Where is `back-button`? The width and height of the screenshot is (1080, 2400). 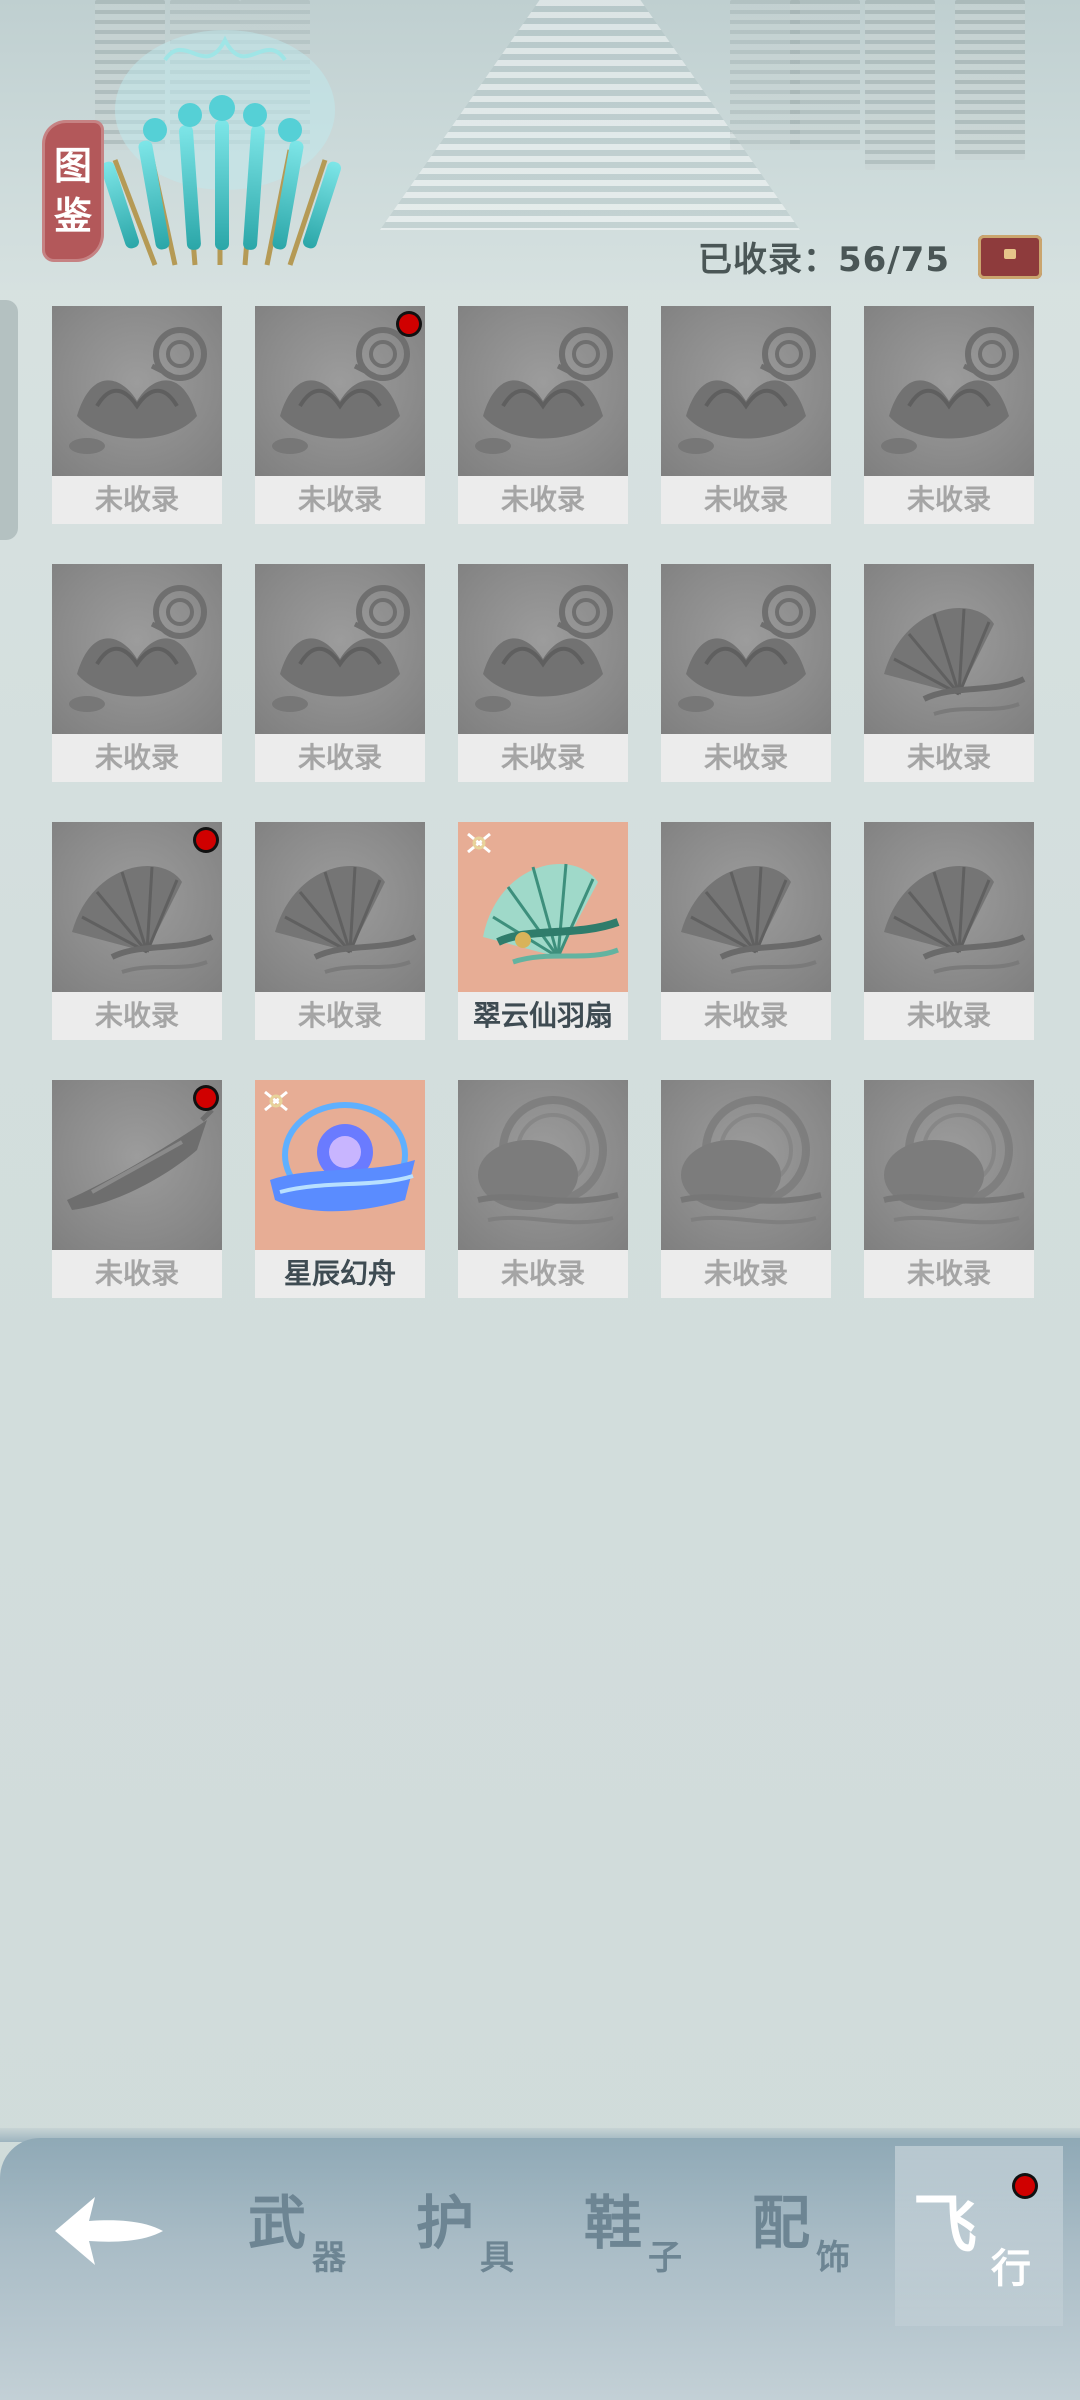 back-button is located at coordinates (109, 2231).